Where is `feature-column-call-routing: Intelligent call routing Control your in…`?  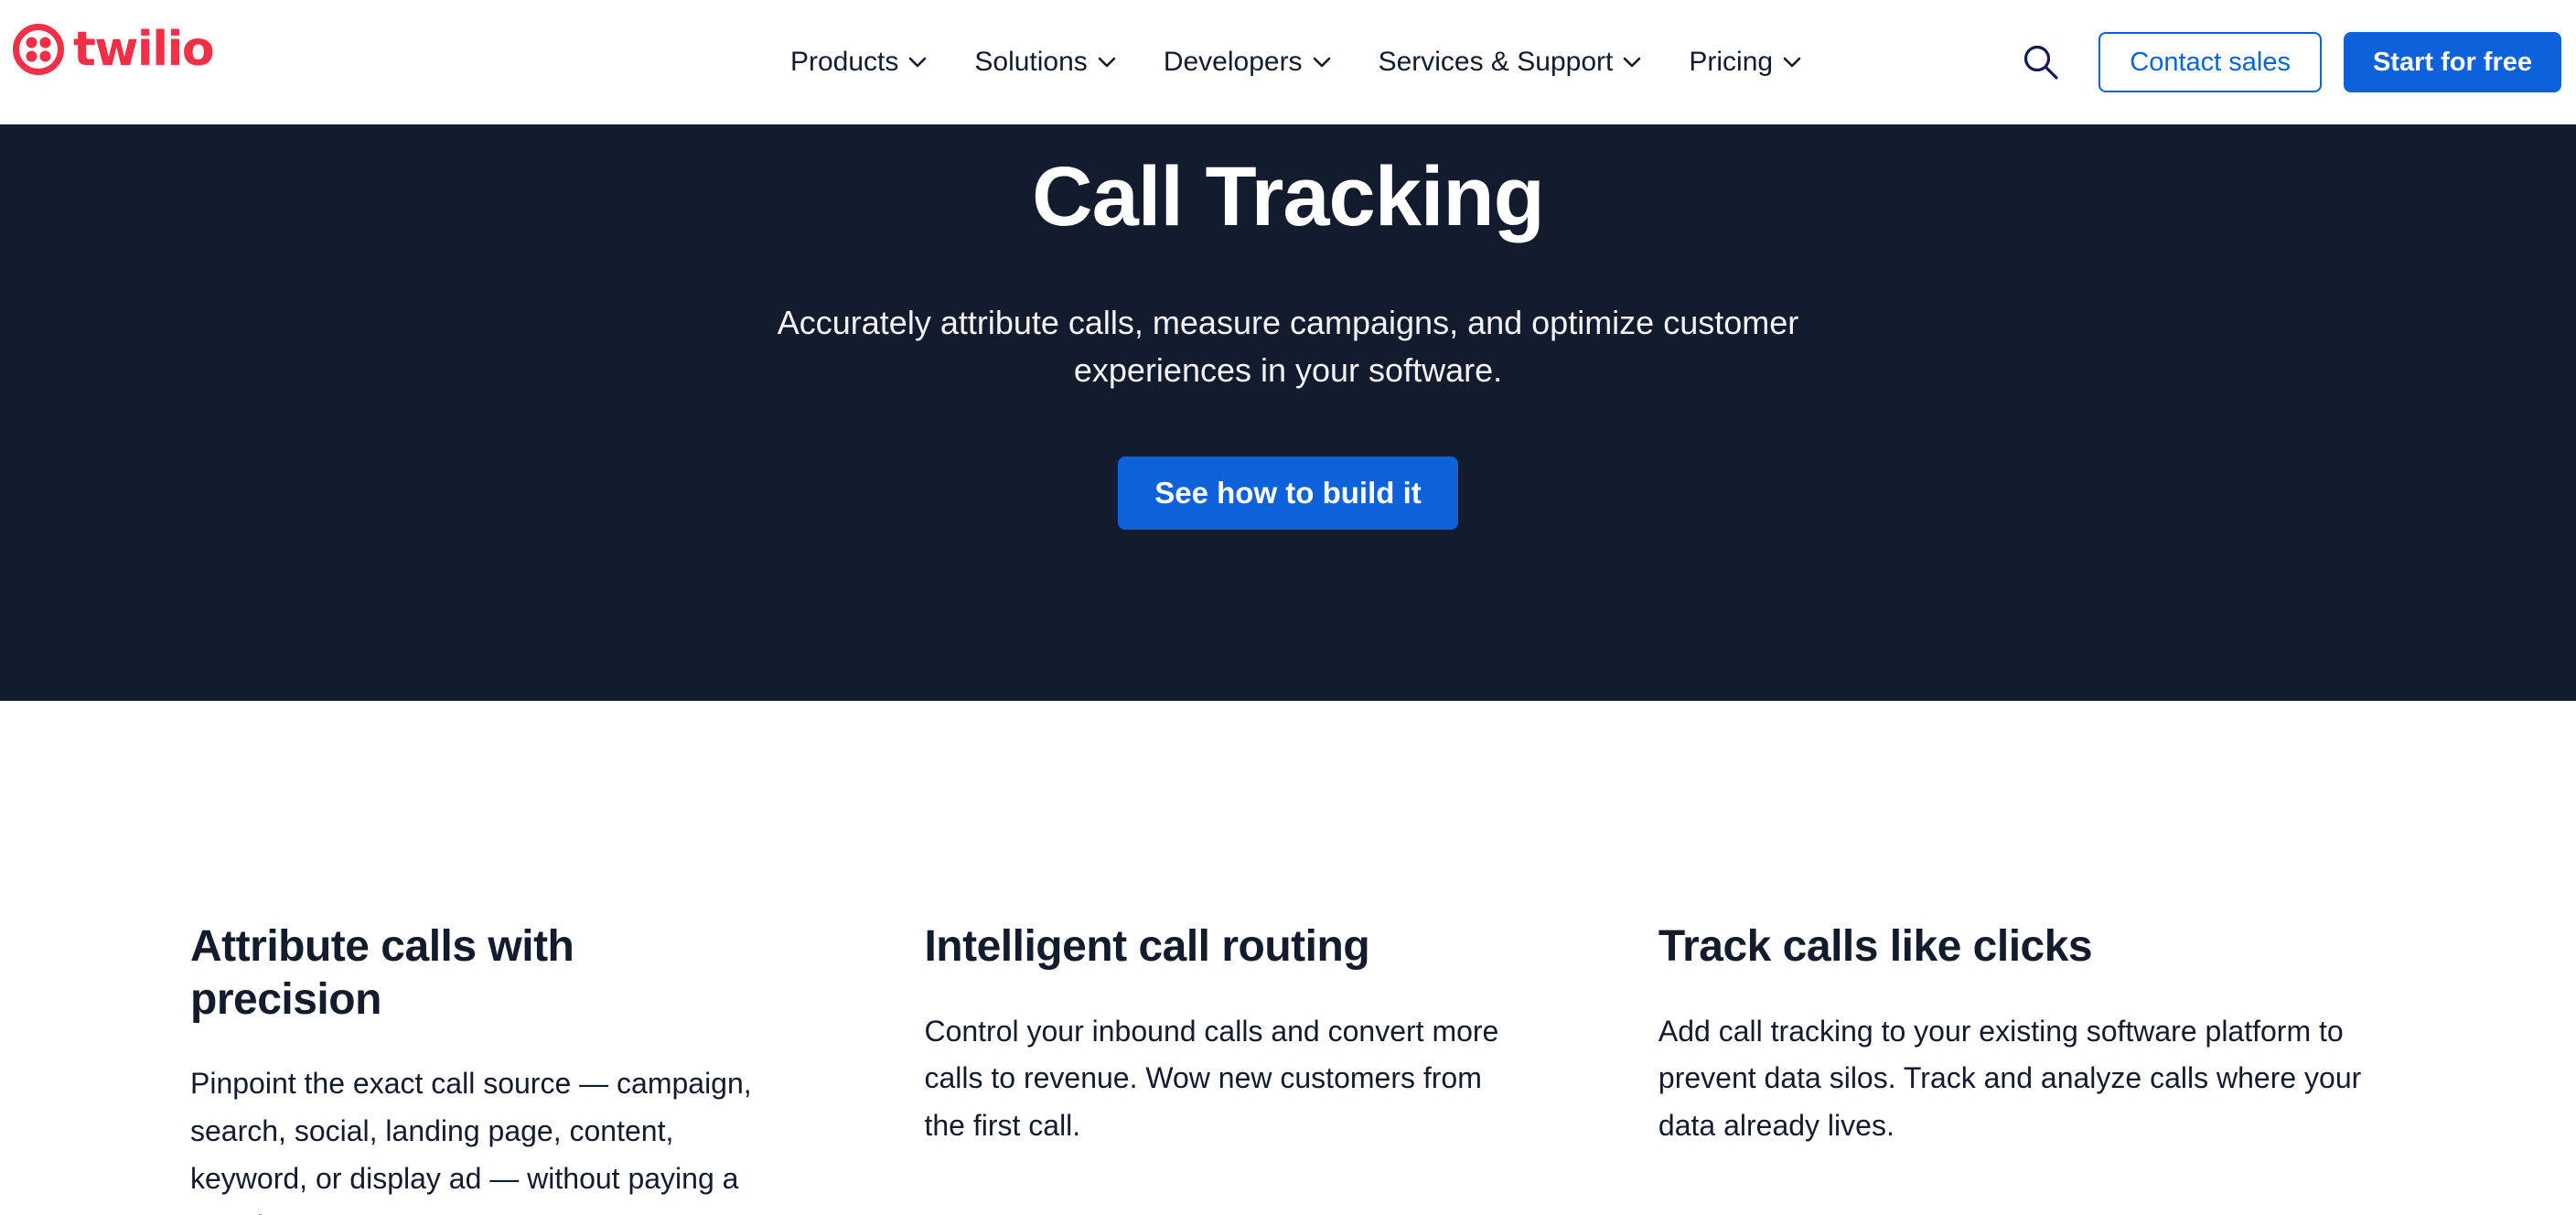 feature-column-call-routing: Intelligent call routing Control your in… is located at coordinates (1291, 1068).